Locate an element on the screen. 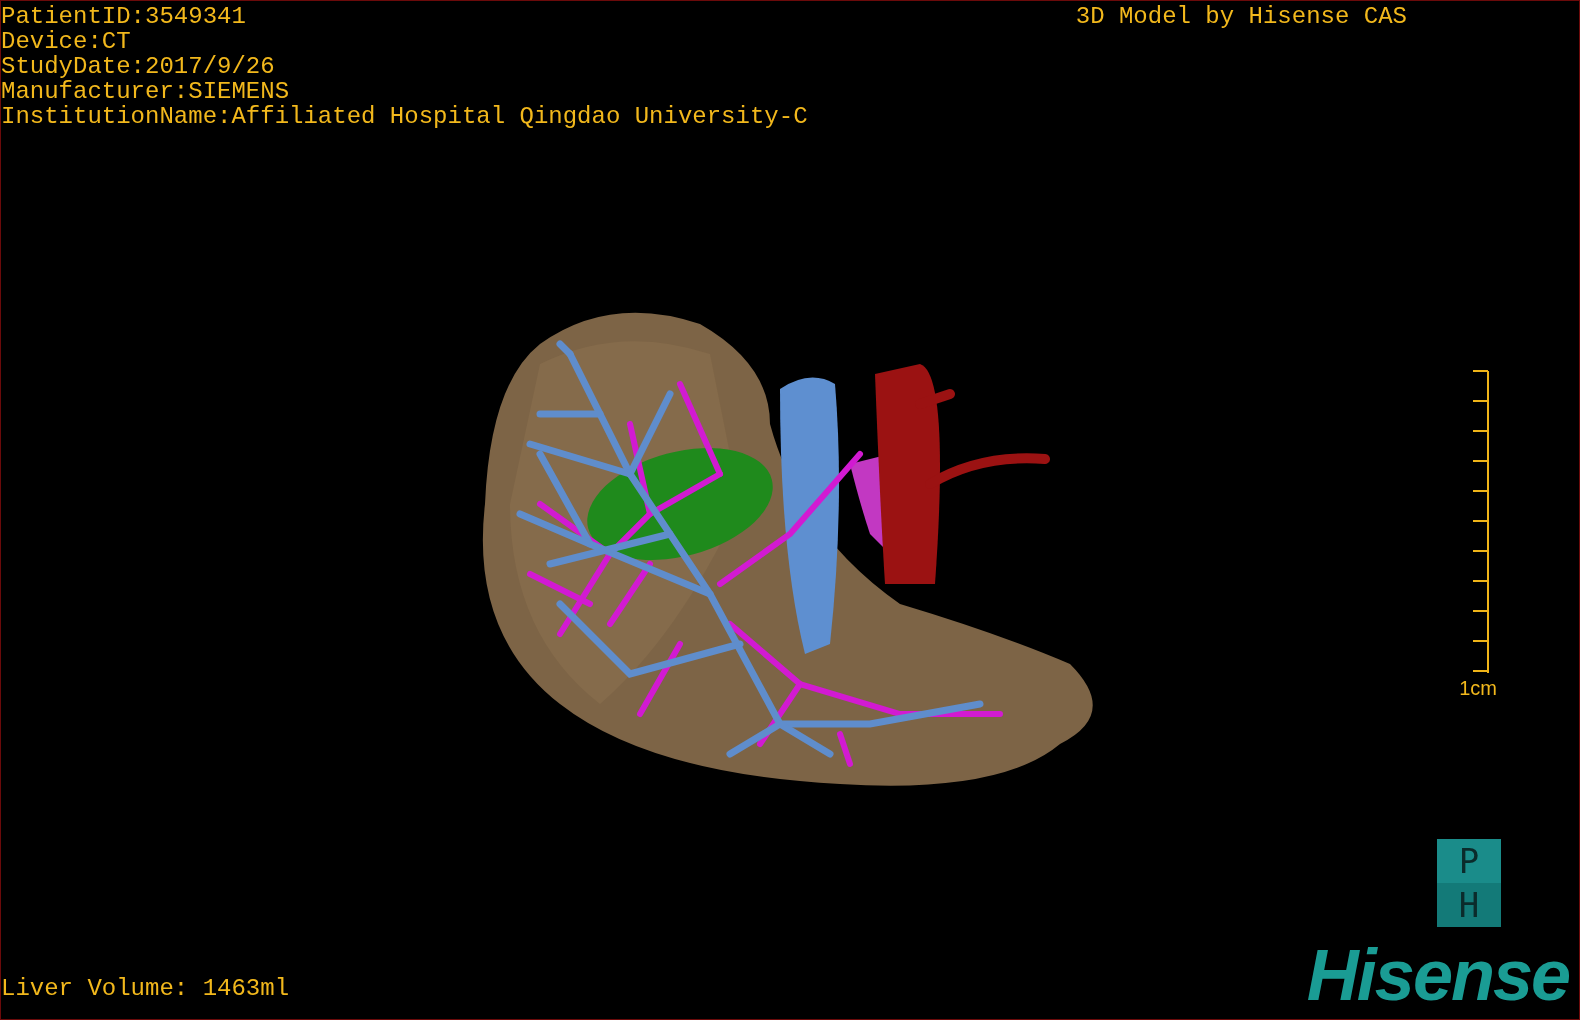 Image resolution: width=1580 pixels, height=1020 pixels. study-info-line: PatientID:3549341 is located at coordinates (124, 16).